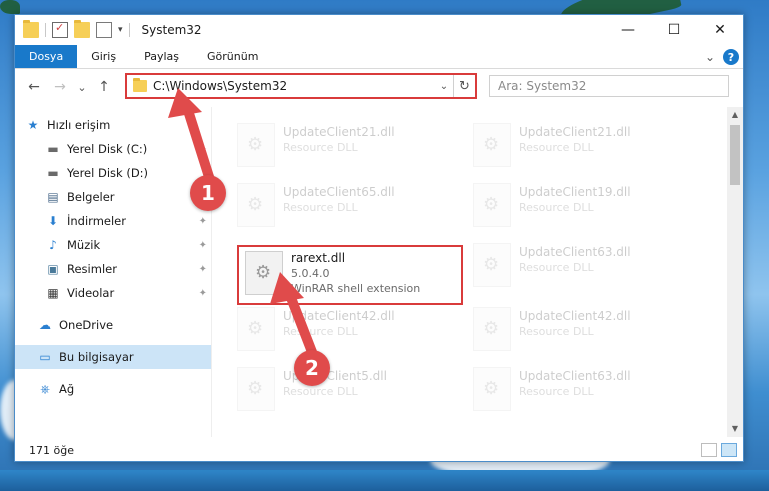 The width and height of the screenshot is (769, 491). I want to click on arrow-to-rarext, so click(293, 314).